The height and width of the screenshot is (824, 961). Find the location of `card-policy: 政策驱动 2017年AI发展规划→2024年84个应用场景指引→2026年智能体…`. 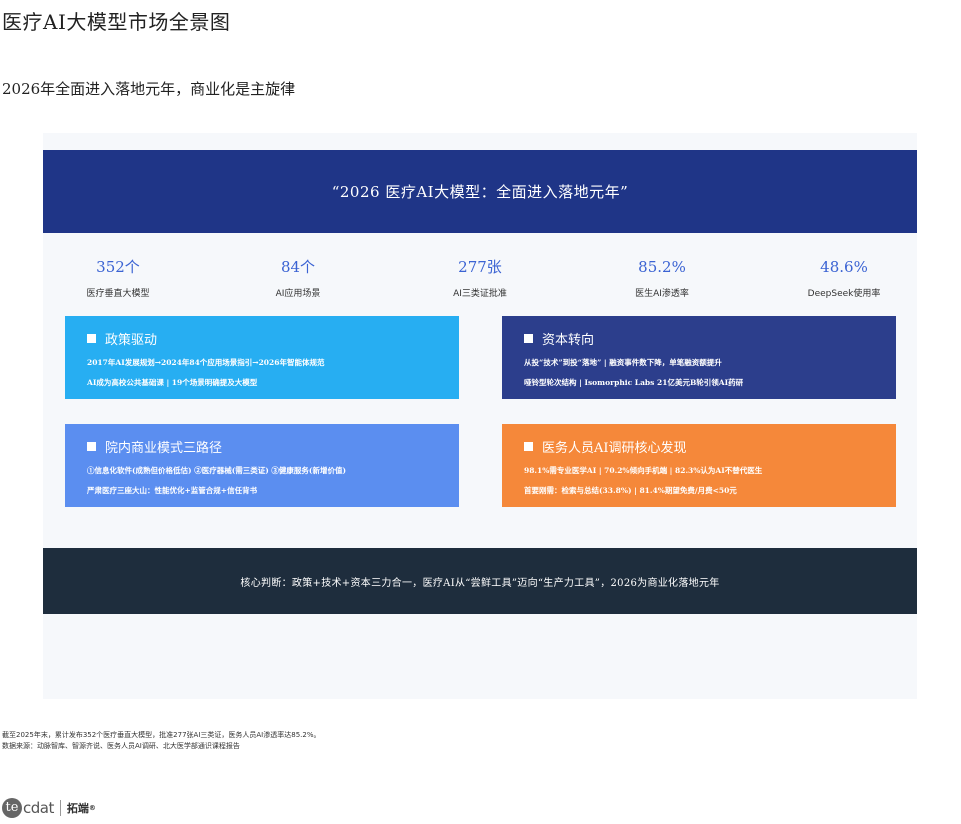

card-policy: 政策驱动 2017年AI发展规划→2024年84个应用场景指引→2026年智能体… is located at coordinates (262, 357).